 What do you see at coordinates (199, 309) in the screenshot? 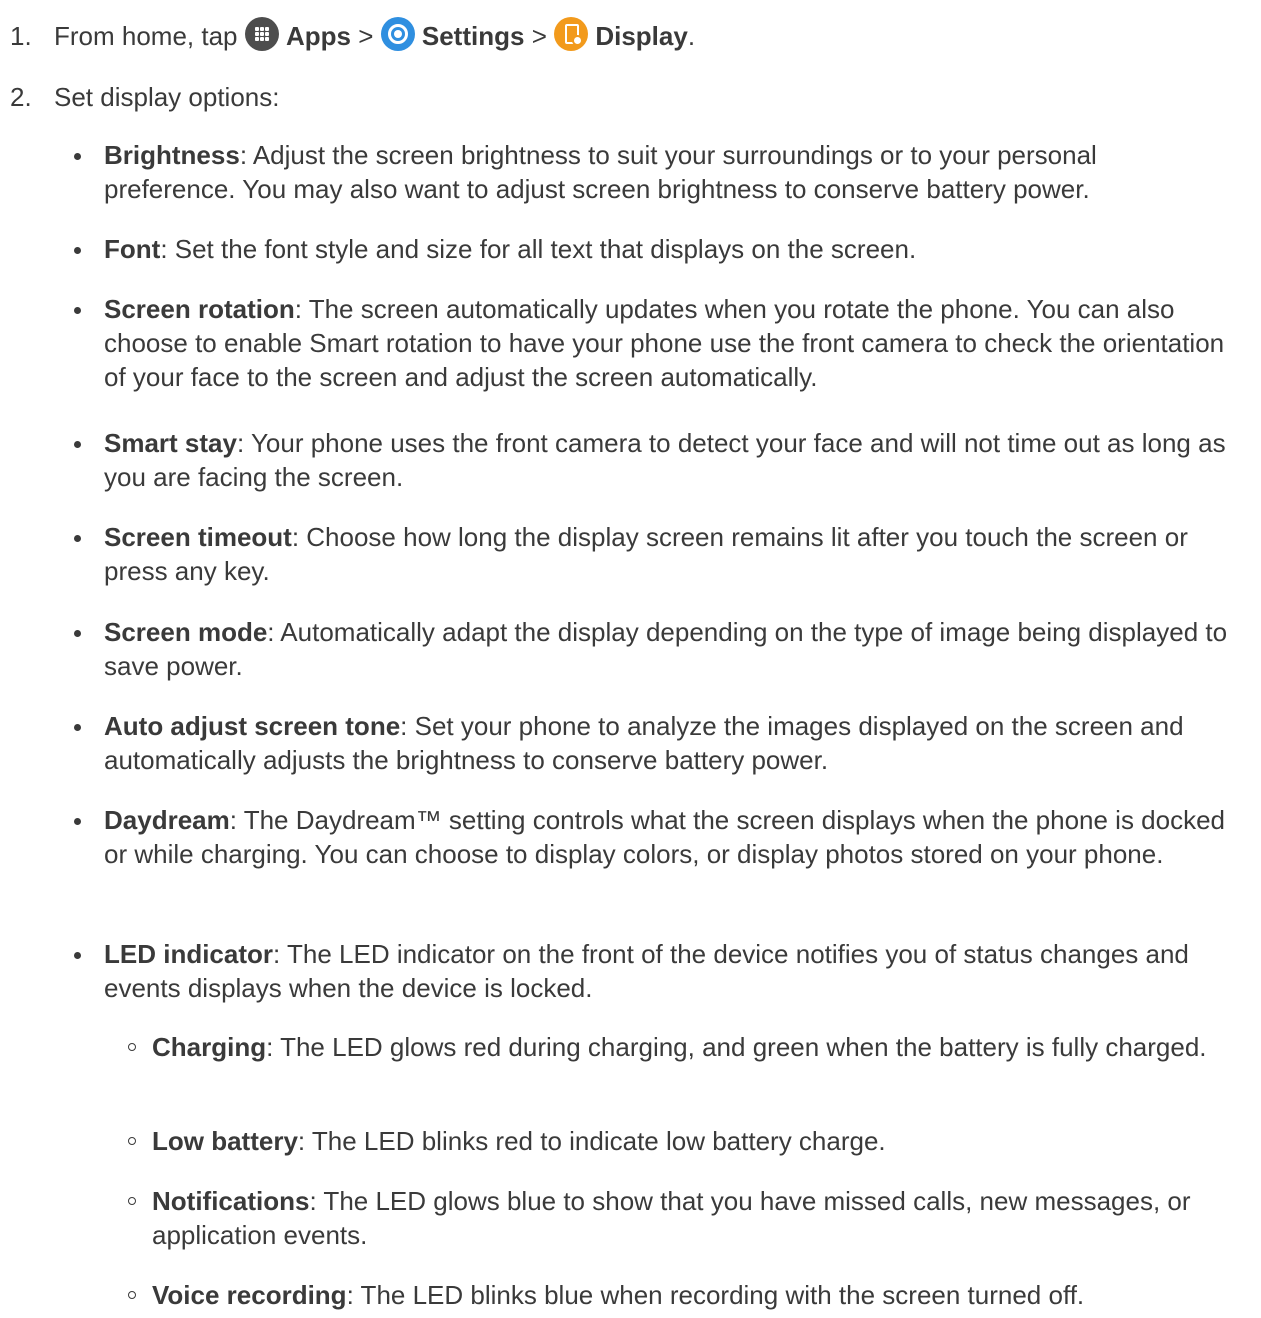
I see `option-term: Screen rotation` at bounding box center [199, 309].